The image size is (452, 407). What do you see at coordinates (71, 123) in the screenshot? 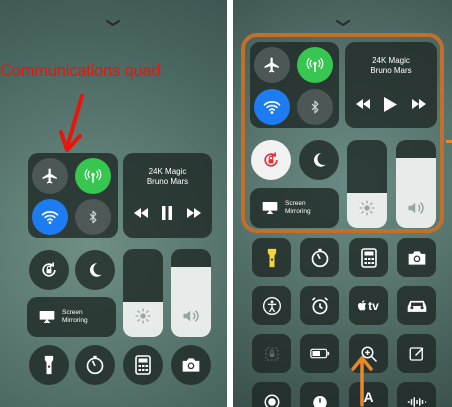
I see `annotation-arrow` at bounding box center [71, 123].